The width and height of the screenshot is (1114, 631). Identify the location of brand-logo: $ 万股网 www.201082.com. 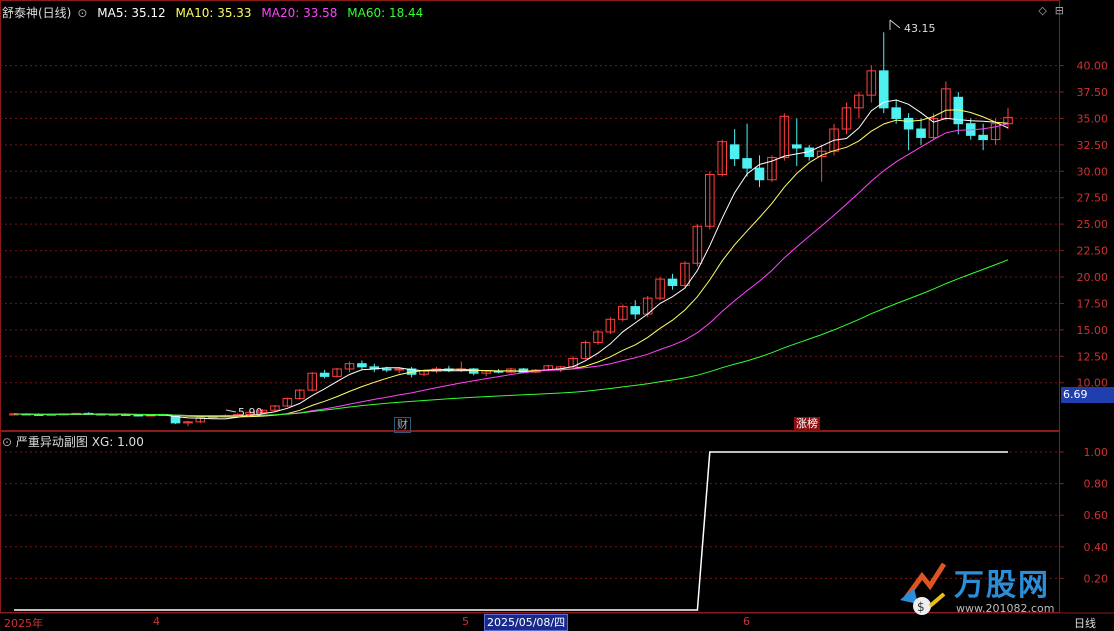
(1000, 590).